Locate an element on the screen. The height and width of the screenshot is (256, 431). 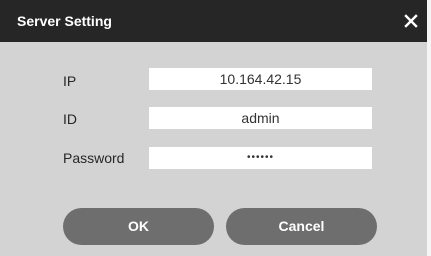
ip-field: 10.164.42.15 is located at coordinates (260, 79).